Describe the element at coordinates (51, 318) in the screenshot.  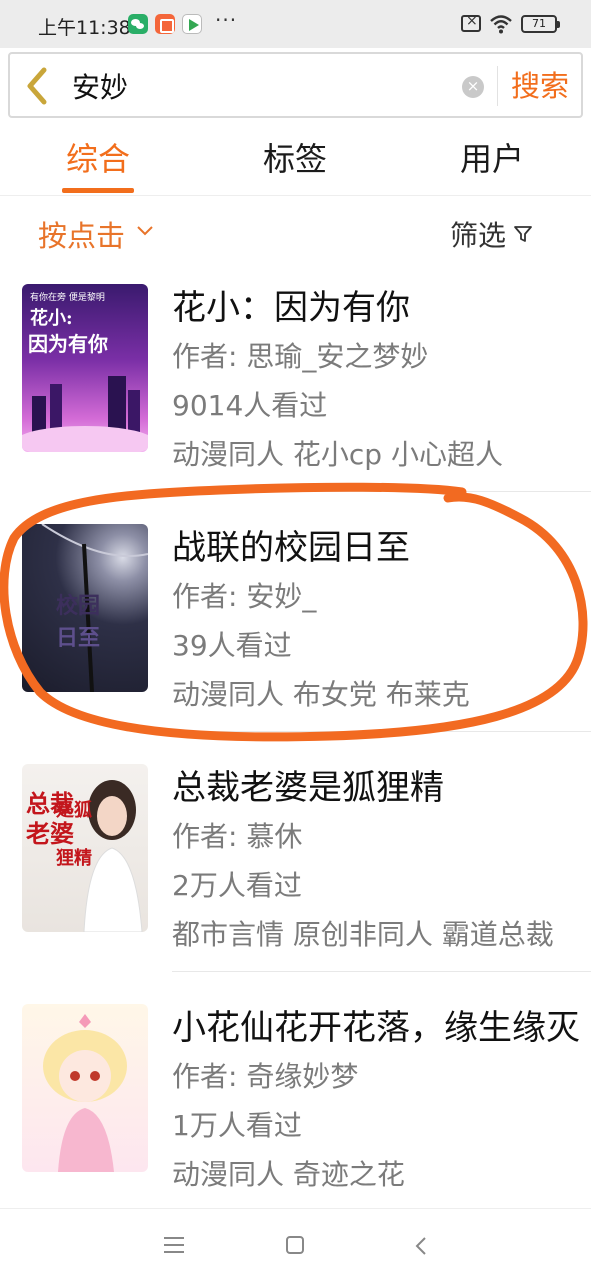
I see `cover-title-line: 花小:` at that location.